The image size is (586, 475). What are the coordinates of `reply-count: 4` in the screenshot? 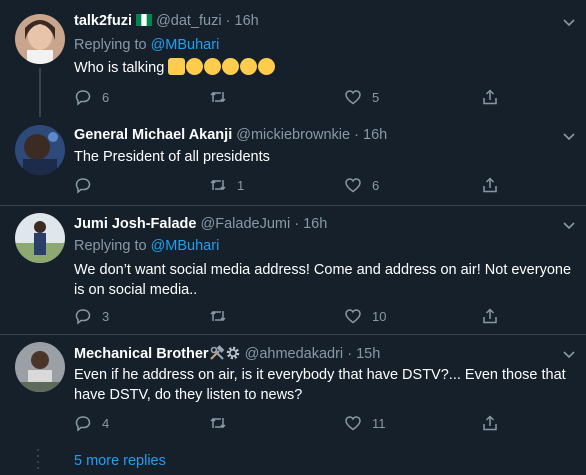 It's located at (106, 423).